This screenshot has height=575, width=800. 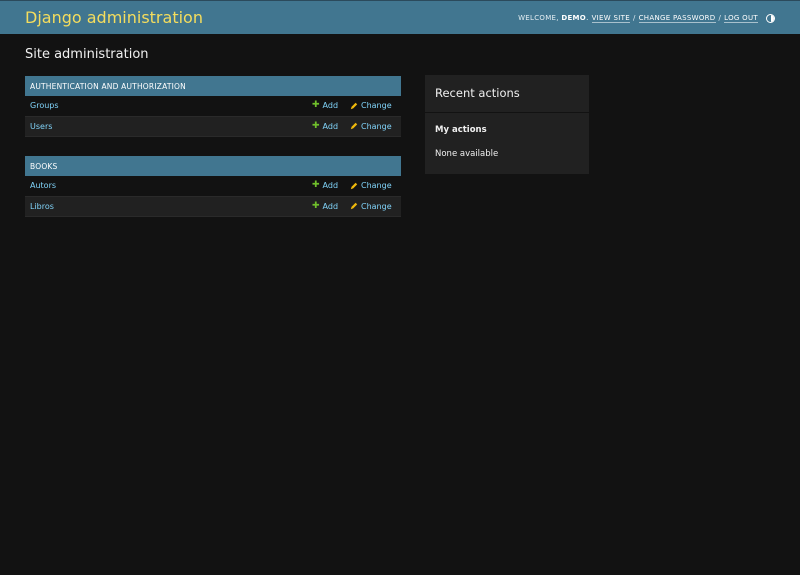 What do you see at coordinates (87, 54) in the screenshot?
I see `page-title: Site administration` at bounding box center [87, 54].